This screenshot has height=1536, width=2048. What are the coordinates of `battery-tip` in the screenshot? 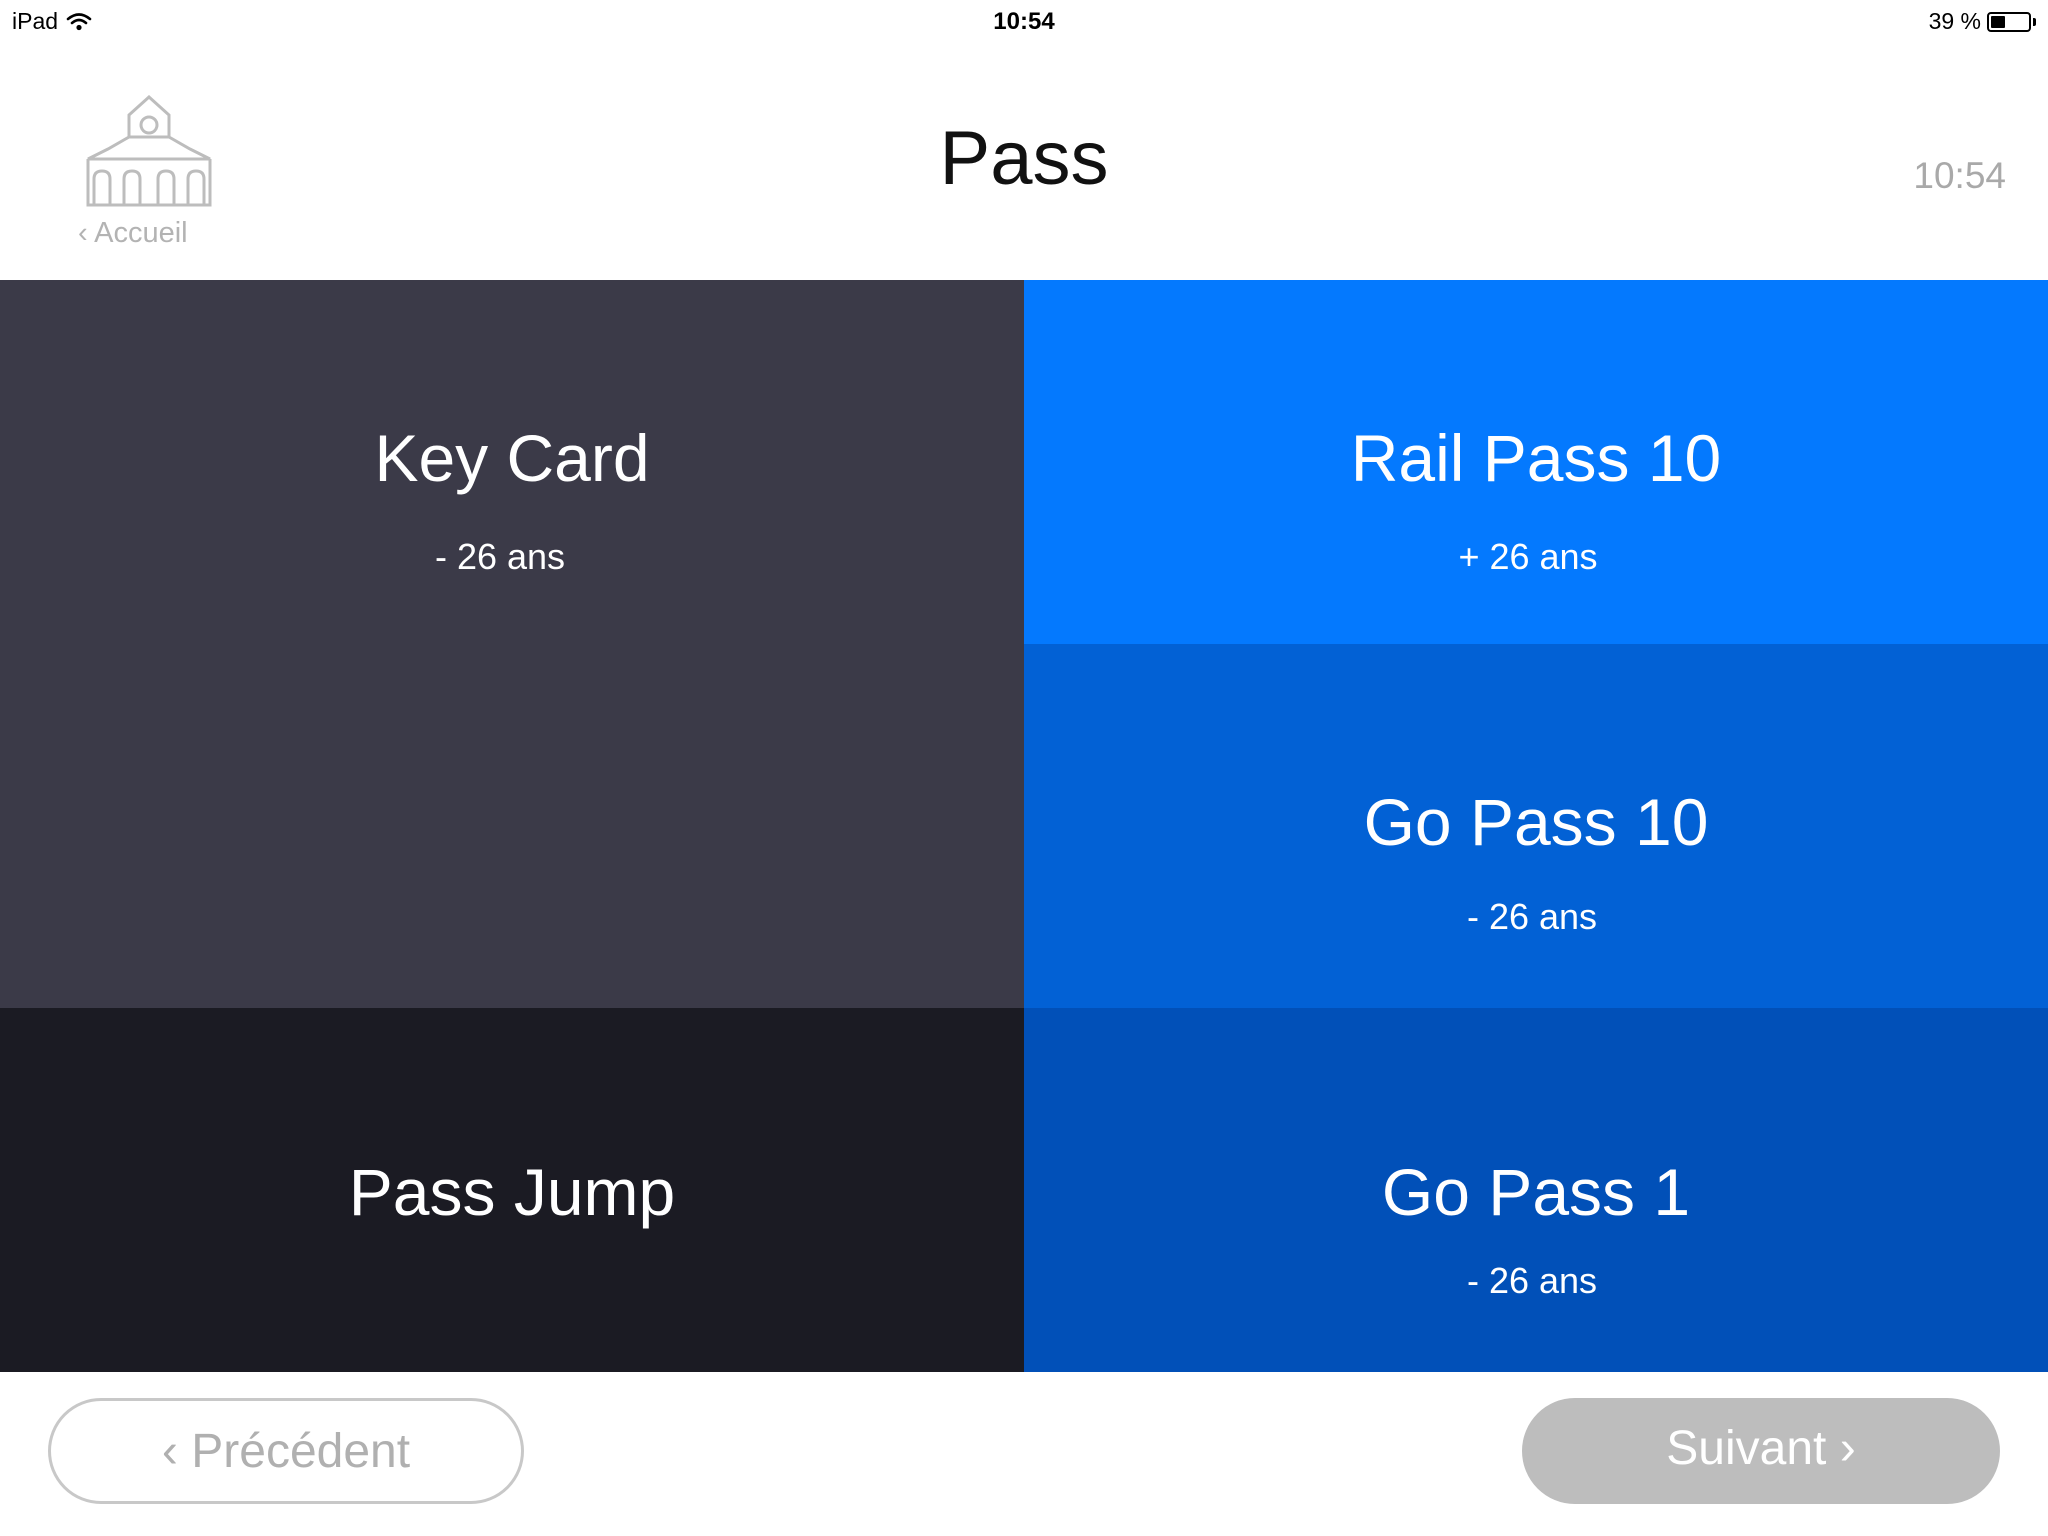 It's located at (2034, 21).